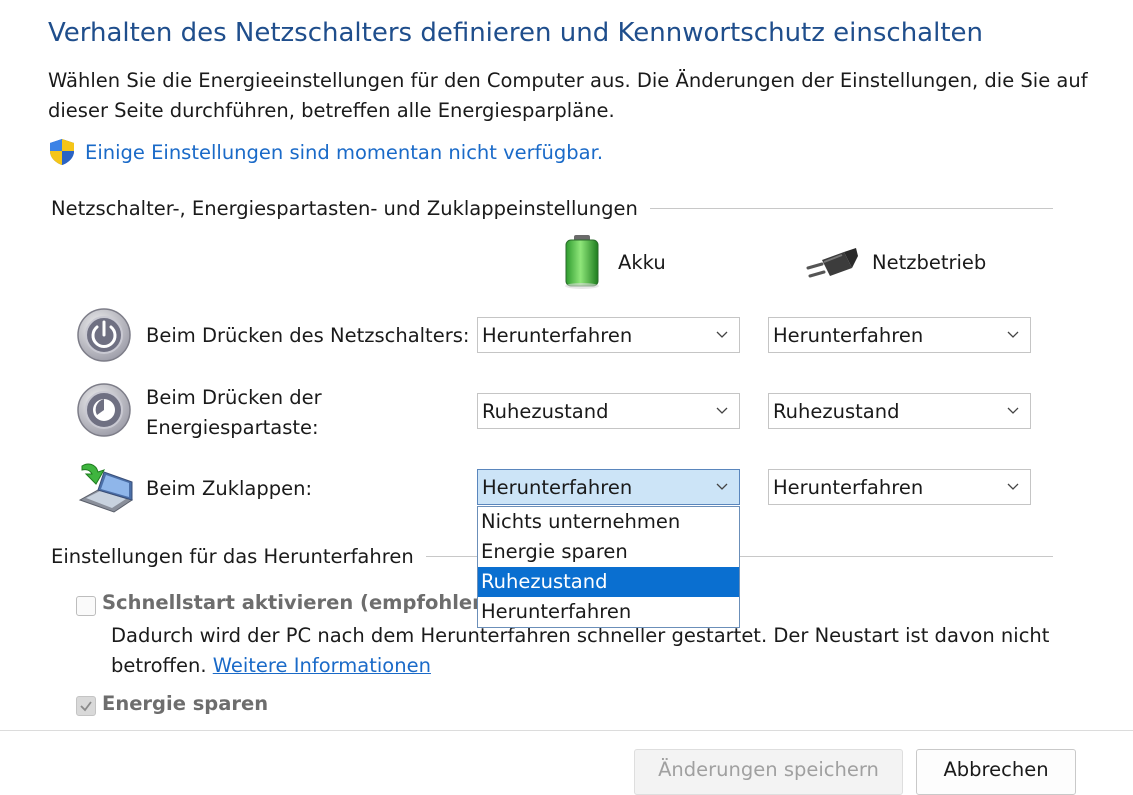  What do you see at coordinates (322, 665) in the screenshot?
I see `more-info-link: Weitere Informationen` at bounding box center [322, 665].